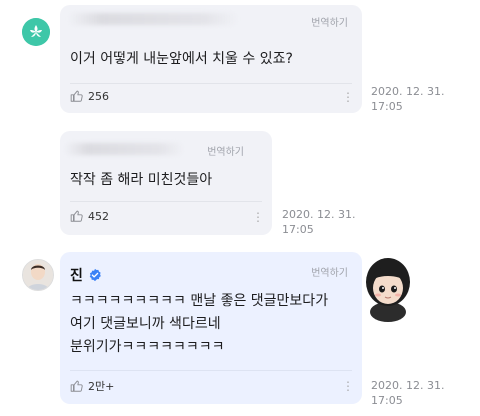  What do you see at coordinates (141, 180) in the screenshot?
I see `comment-text: 작작 좀 해라 미친것들아` at bounding box center [141, 180].